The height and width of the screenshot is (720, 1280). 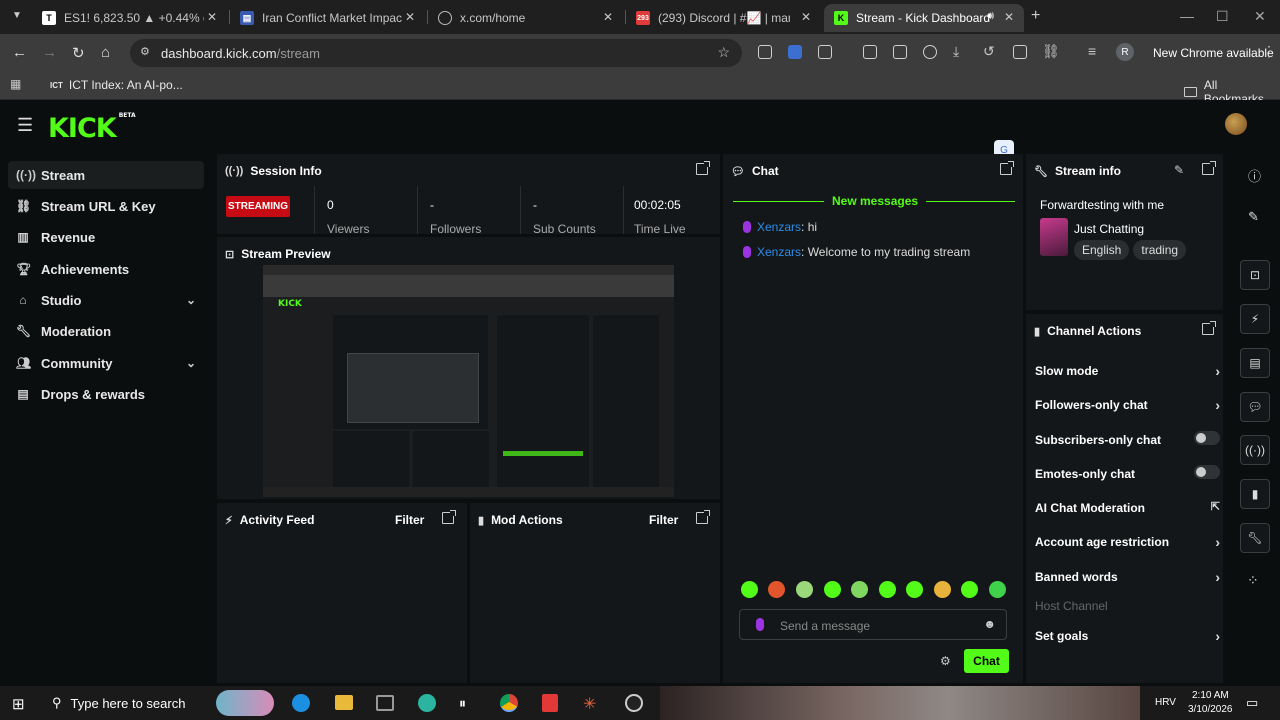 I want to click on translate-page-icon, so click(x=1020, y=52).